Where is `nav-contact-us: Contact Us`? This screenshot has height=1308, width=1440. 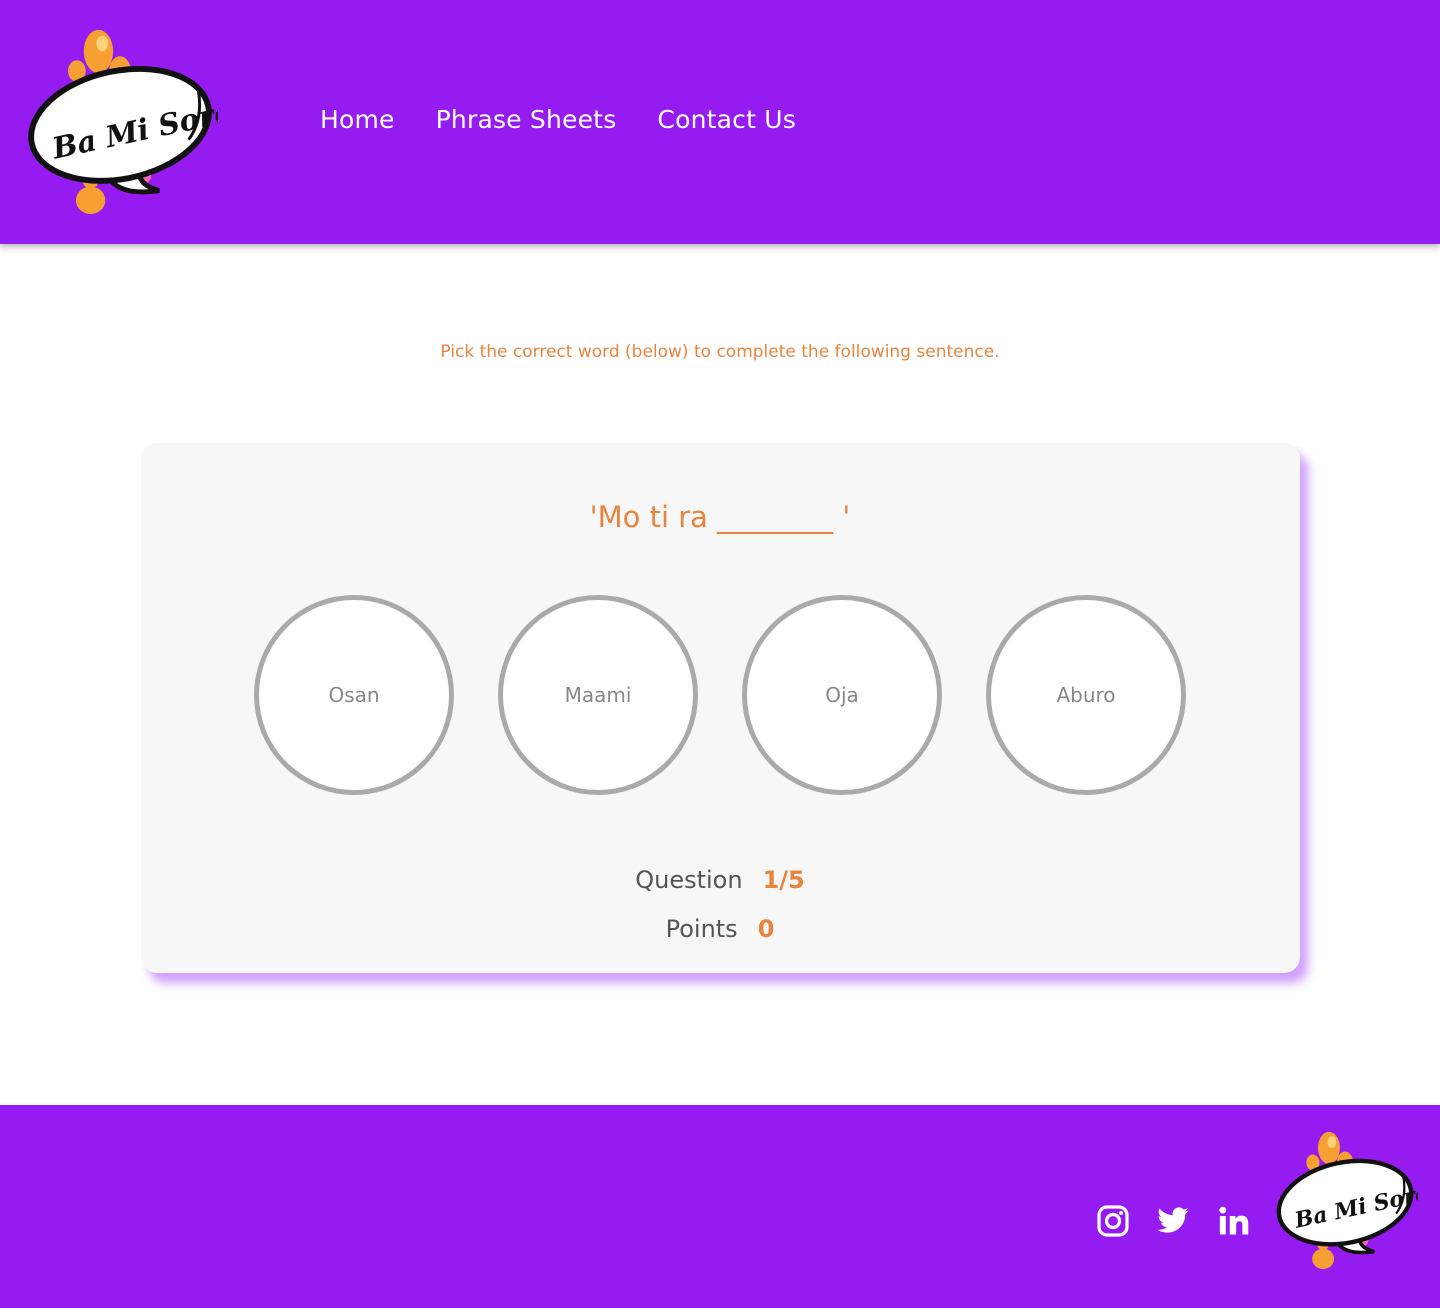
nav-contact-us: Contact Us is located at coordinates (726, 120).